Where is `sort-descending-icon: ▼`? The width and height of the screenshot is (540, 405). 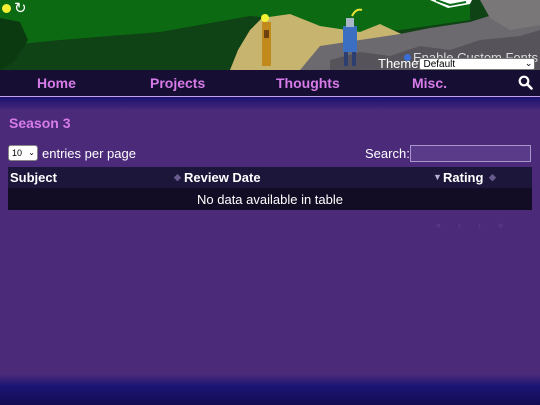 sort-descending-icon: ▼ is located at coordinates (437, 177).